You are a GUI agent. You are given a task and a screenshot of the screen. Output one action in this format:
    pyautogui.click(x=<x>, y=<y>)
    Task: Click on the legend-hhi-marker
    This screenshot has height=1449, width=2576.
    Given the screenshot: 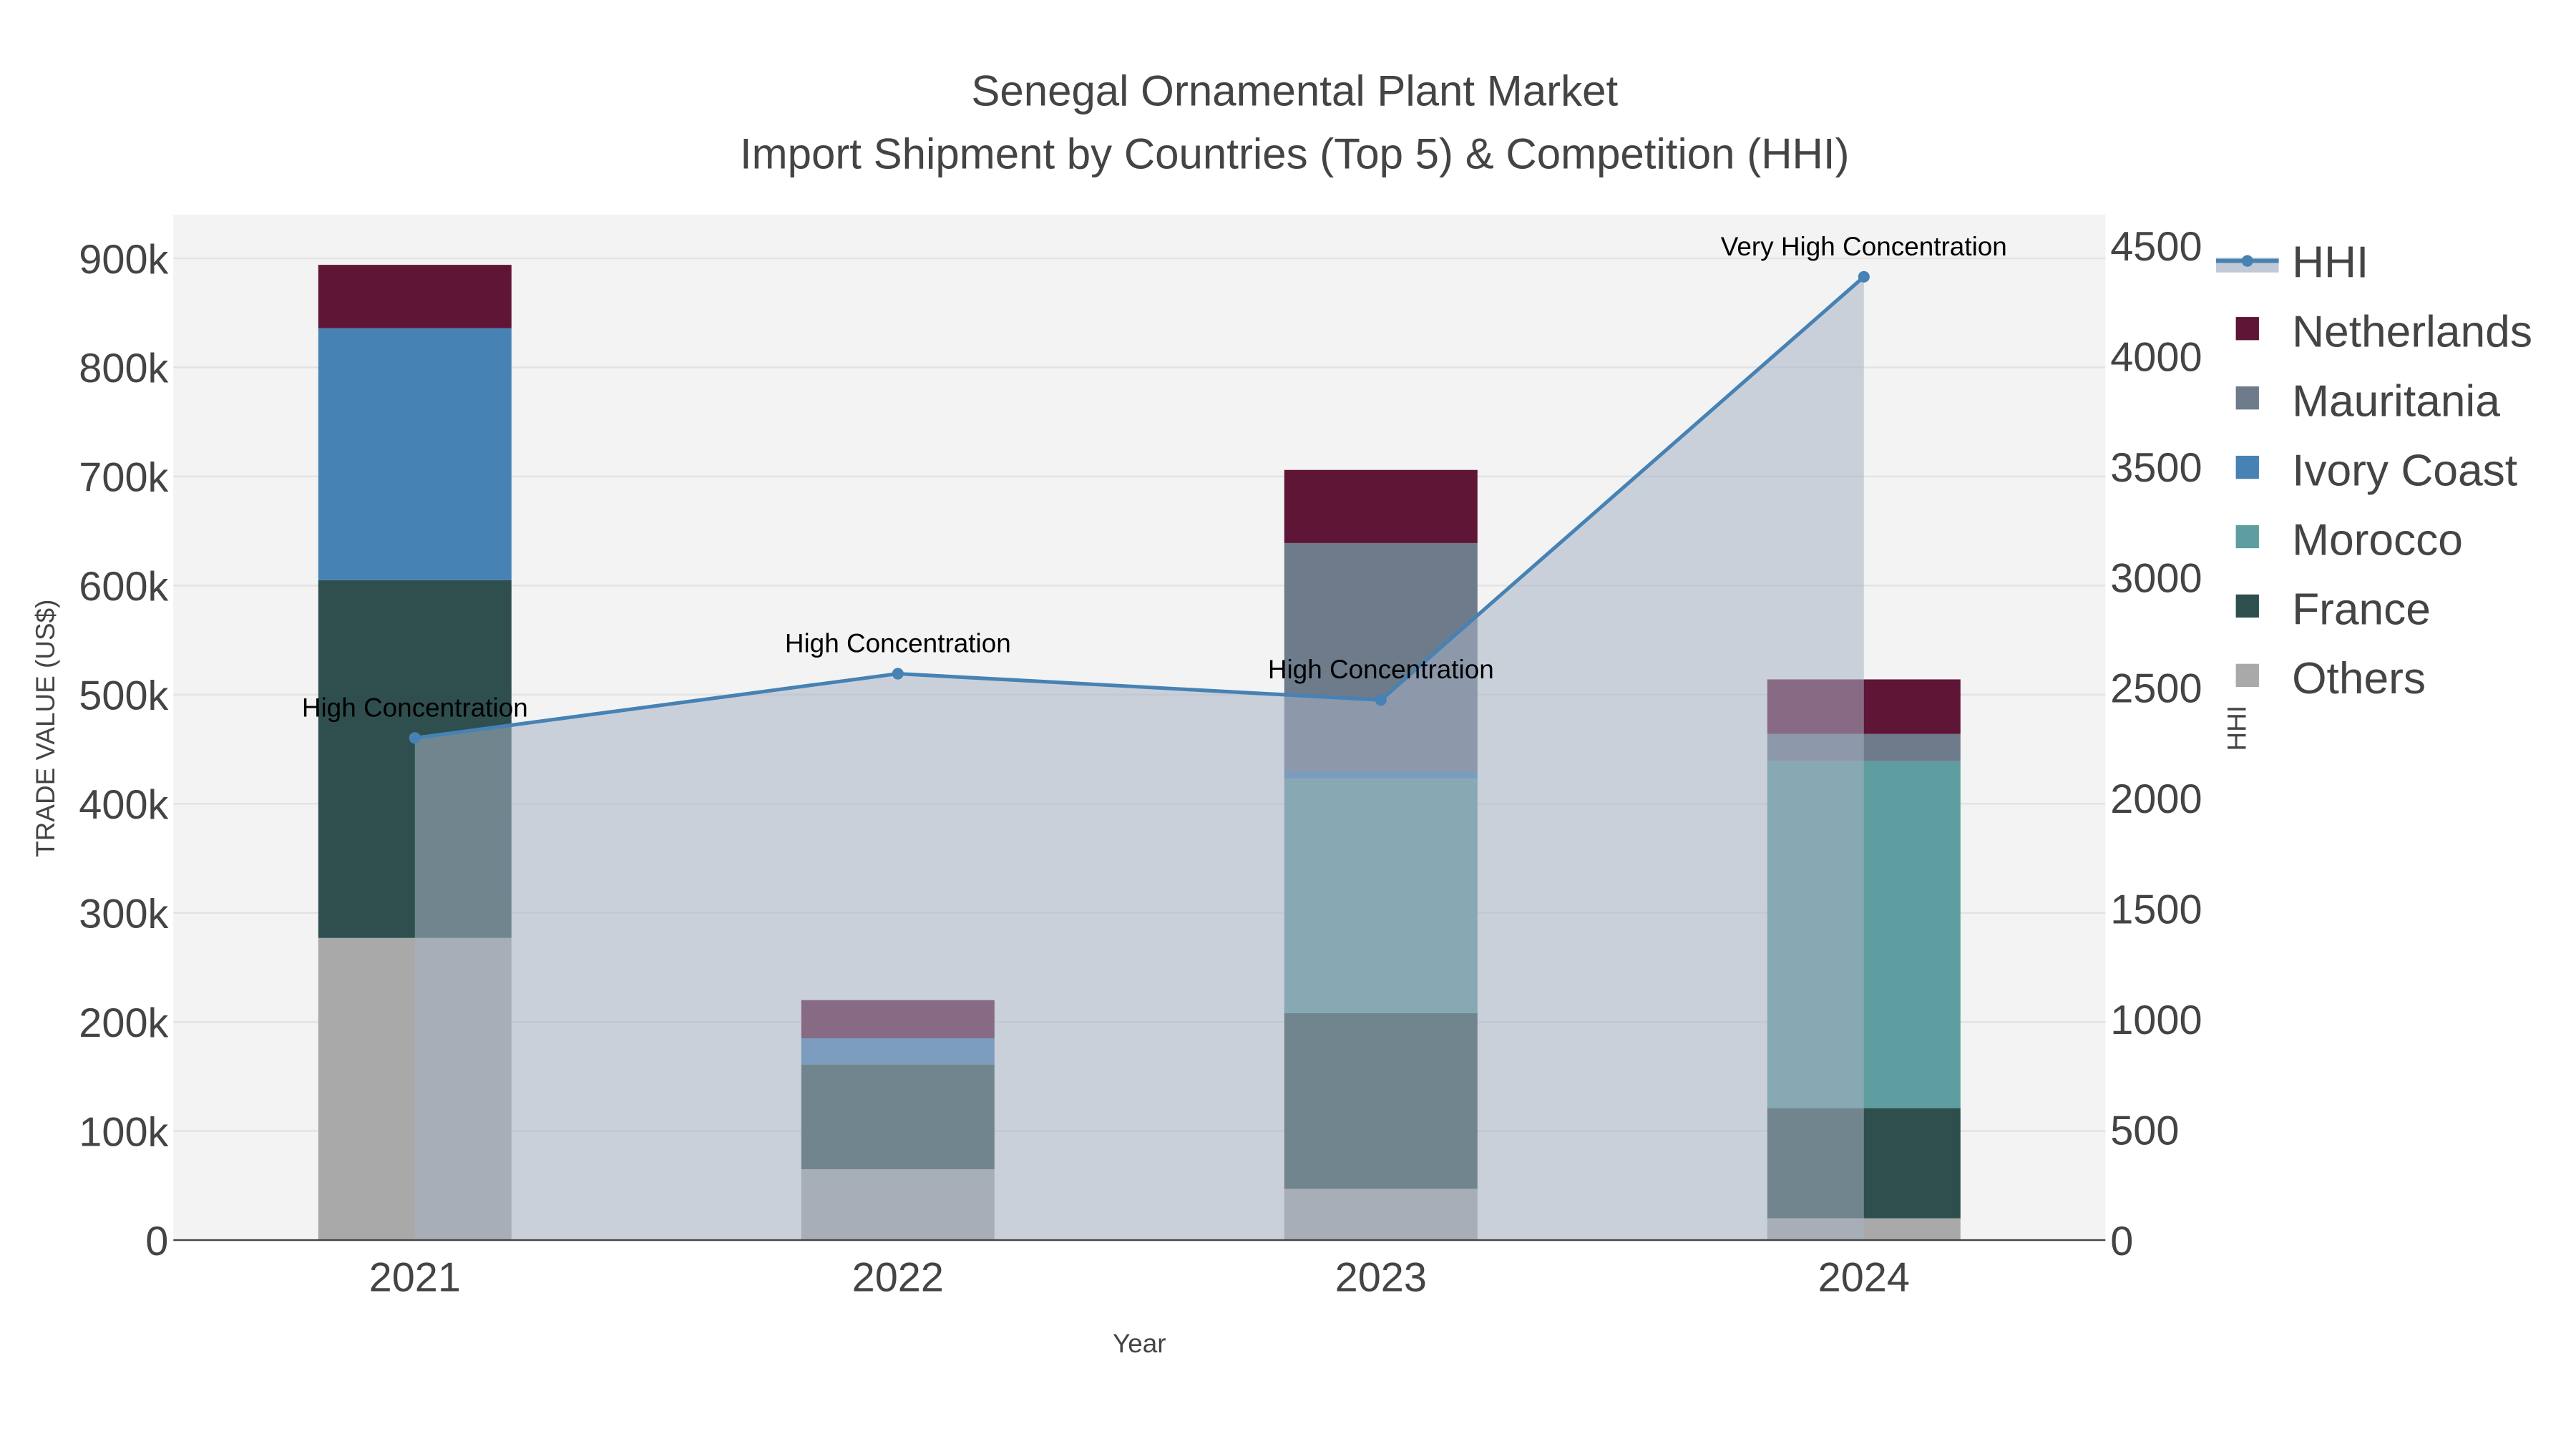 What is the action you would take?
    pyautogui.click(x=2247, y=261)
    